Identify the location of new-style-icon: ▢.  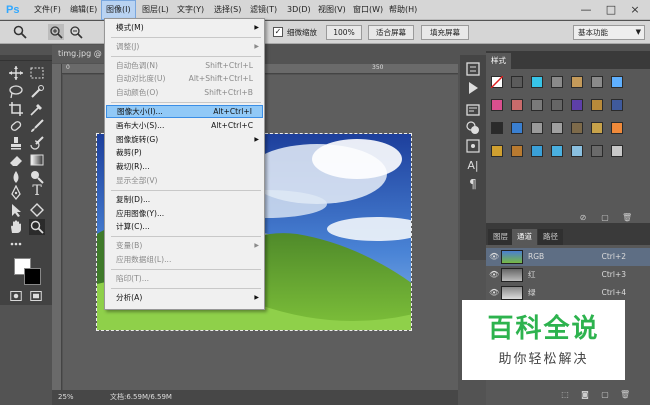
(605, 218).